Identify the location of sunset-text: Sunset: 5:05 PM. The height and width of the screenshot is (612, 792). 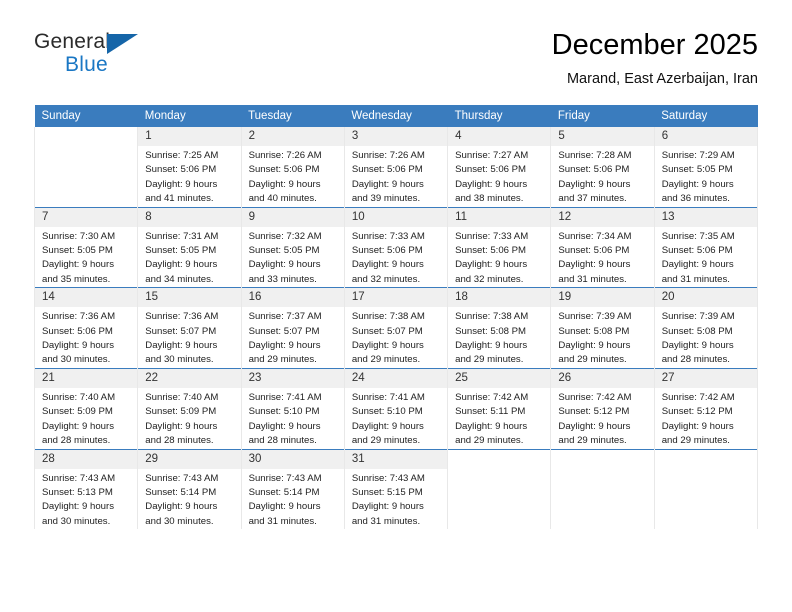
(77, 251).